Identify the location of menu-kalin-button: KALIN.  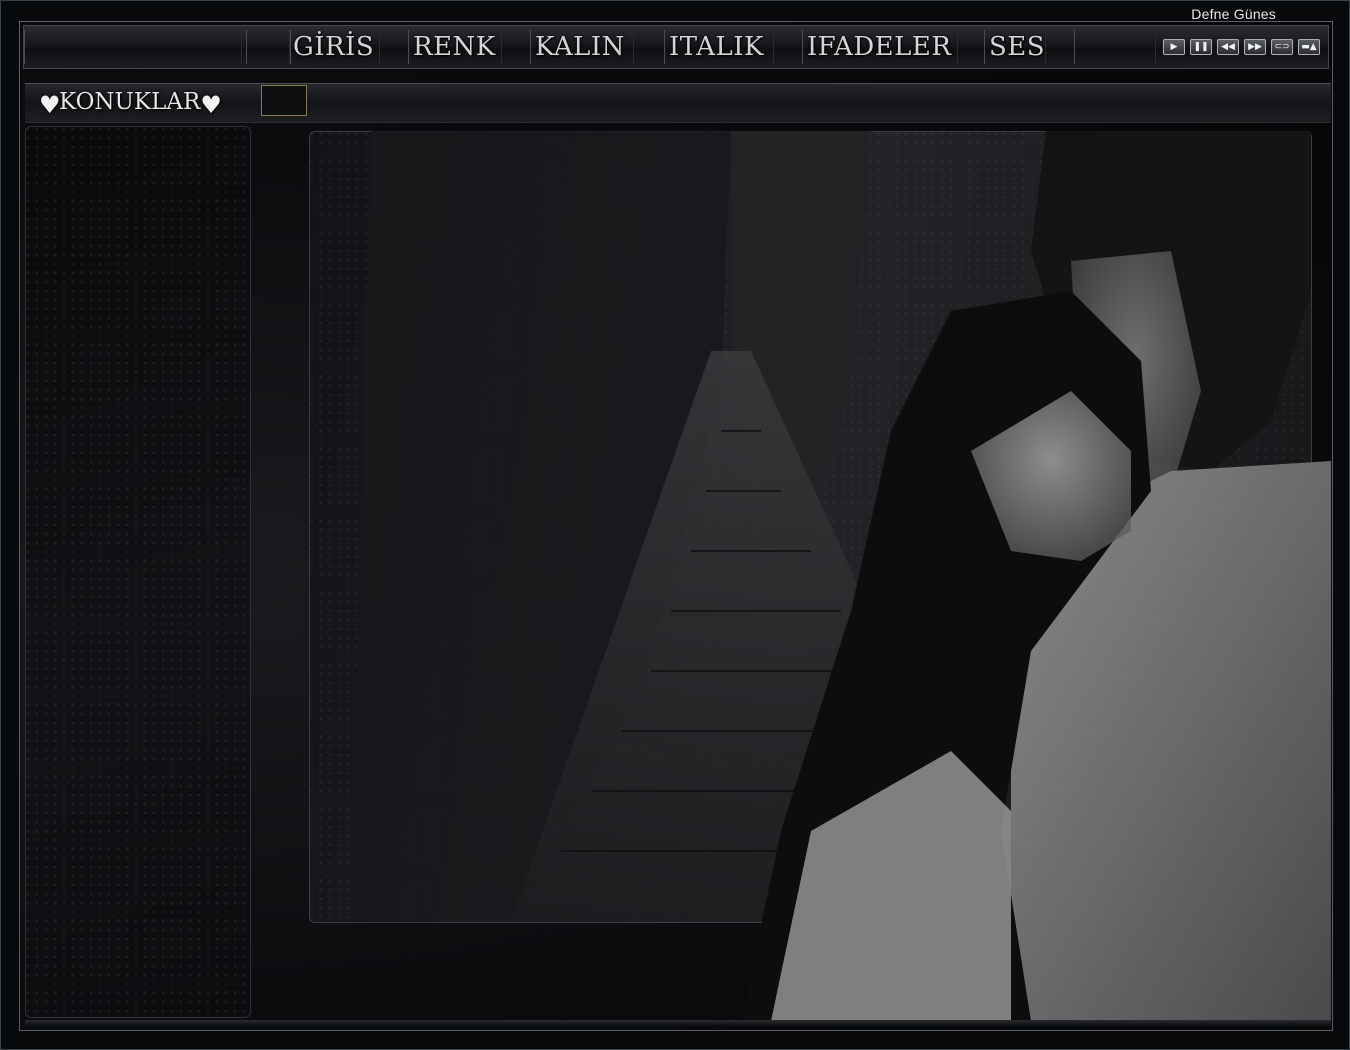
(580, 46).